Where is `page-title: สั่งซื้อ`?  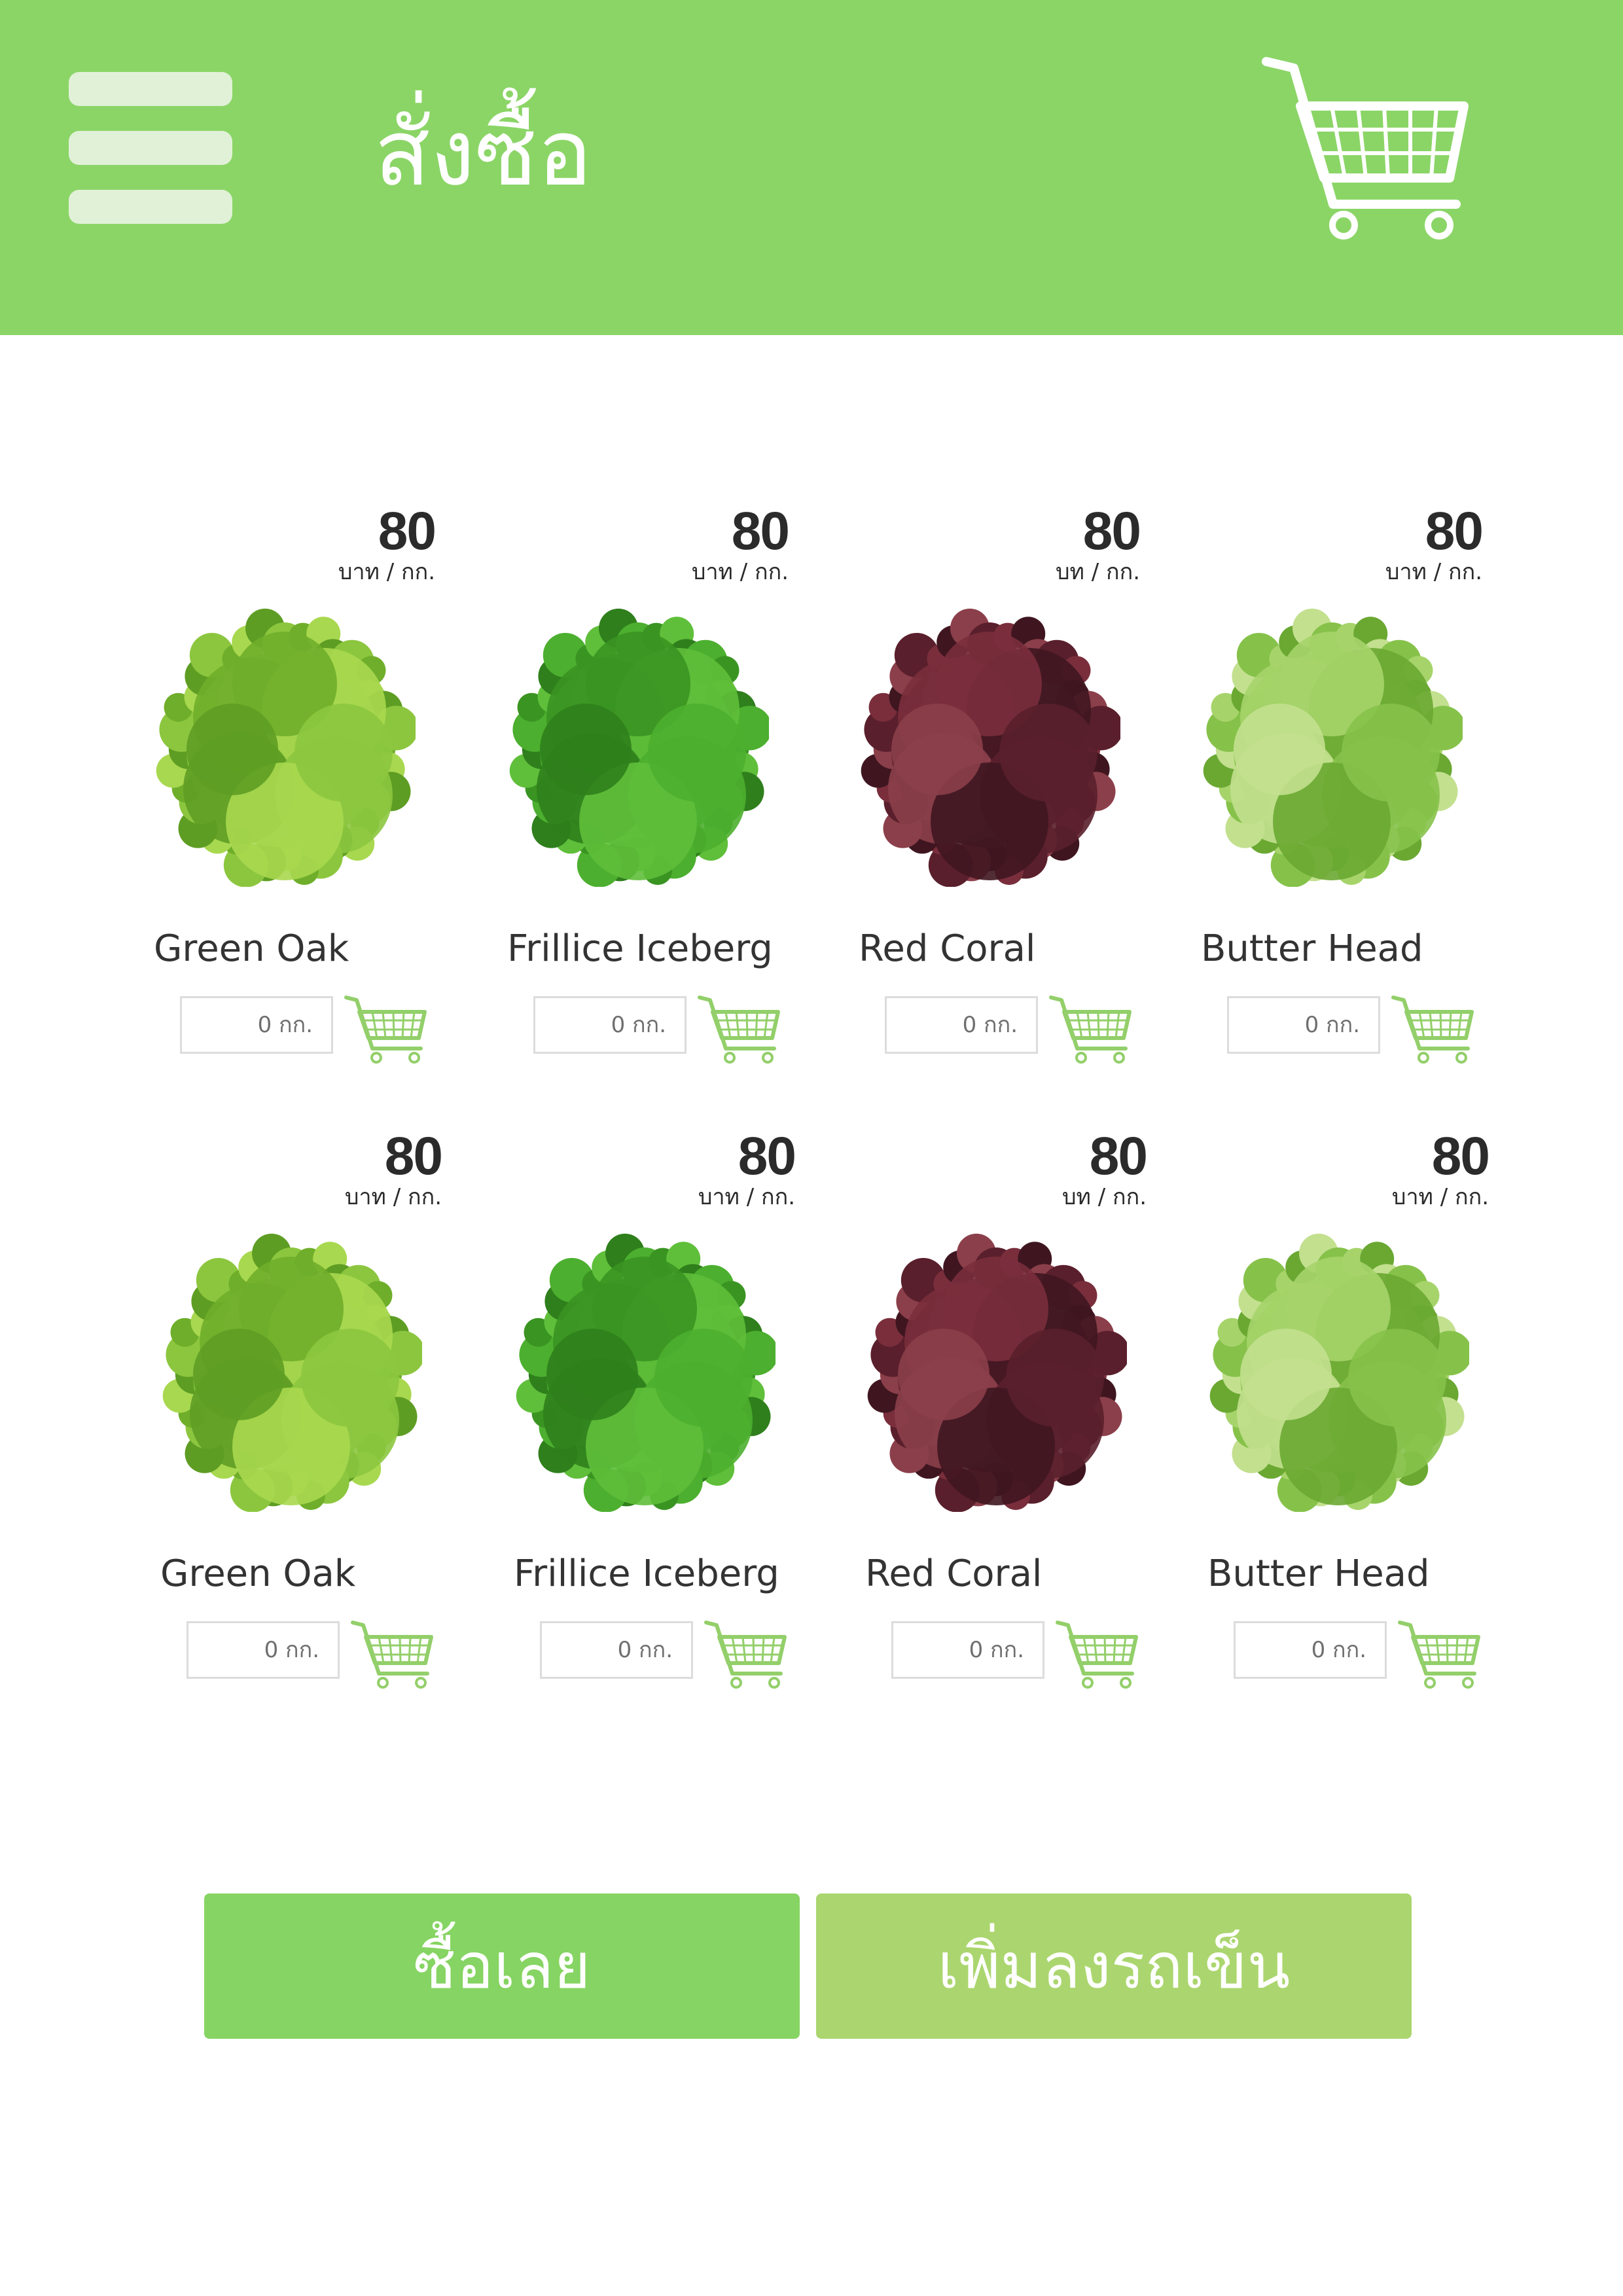
page-title: สั่งซื้อ is located at coordinates (483, 153).